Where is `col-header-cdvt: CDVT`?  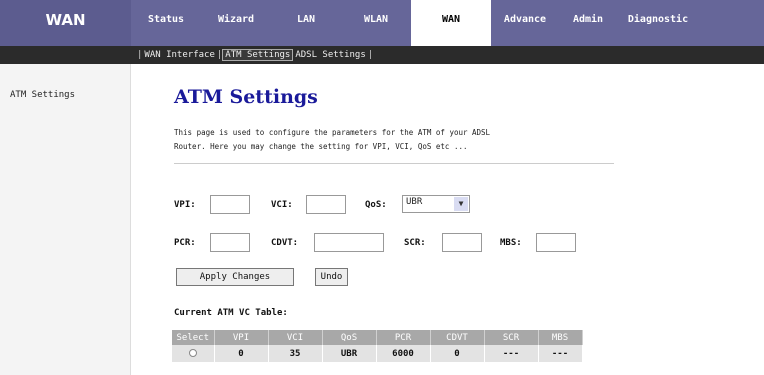
col-header-cdvt: CDVT is located at coordinates (457, 337).